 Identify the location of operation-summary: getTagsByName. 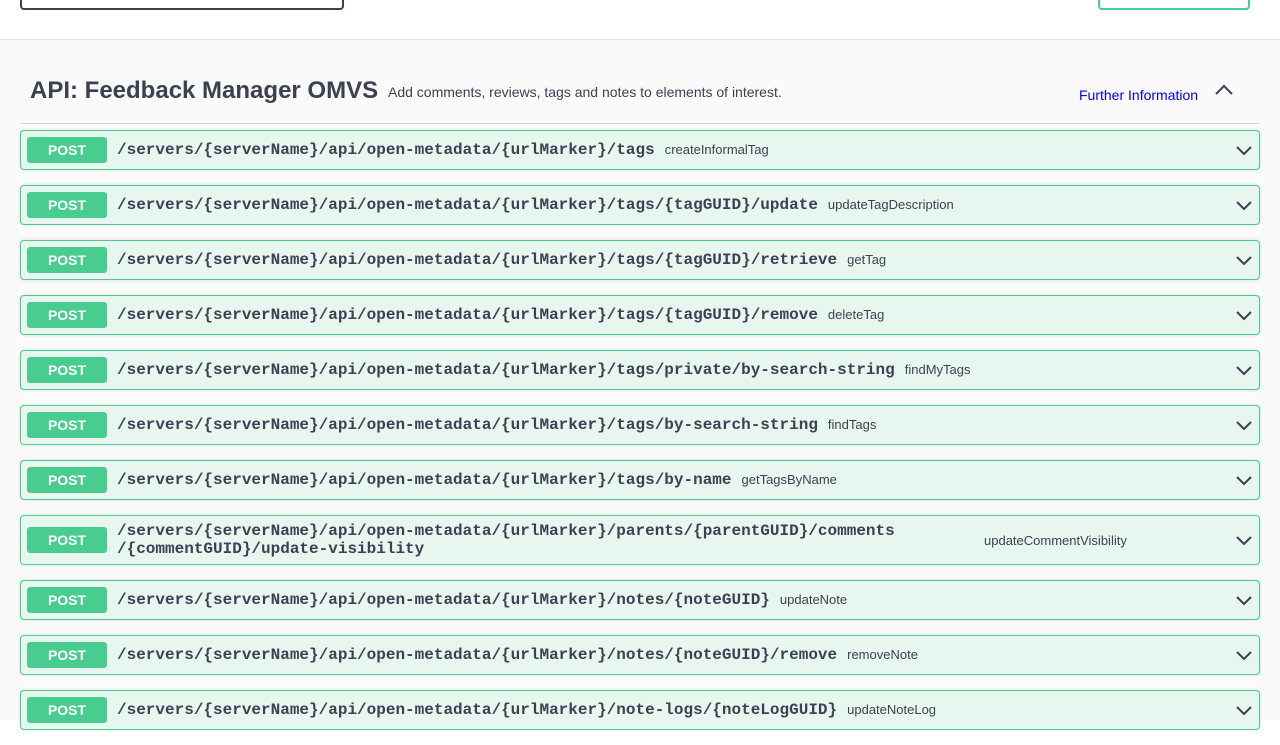
(789, 479).